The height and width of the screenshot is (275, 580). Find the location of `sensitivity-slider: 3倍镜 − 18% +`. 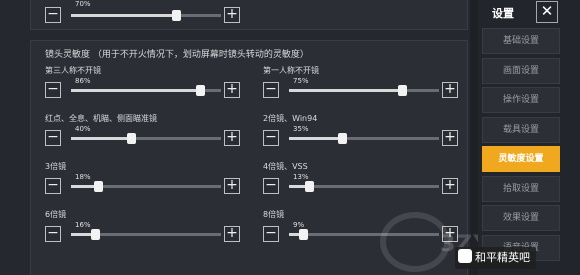

sensitivity-slider: 3倍镜 − 18% + is located at coordinates (142, 183).